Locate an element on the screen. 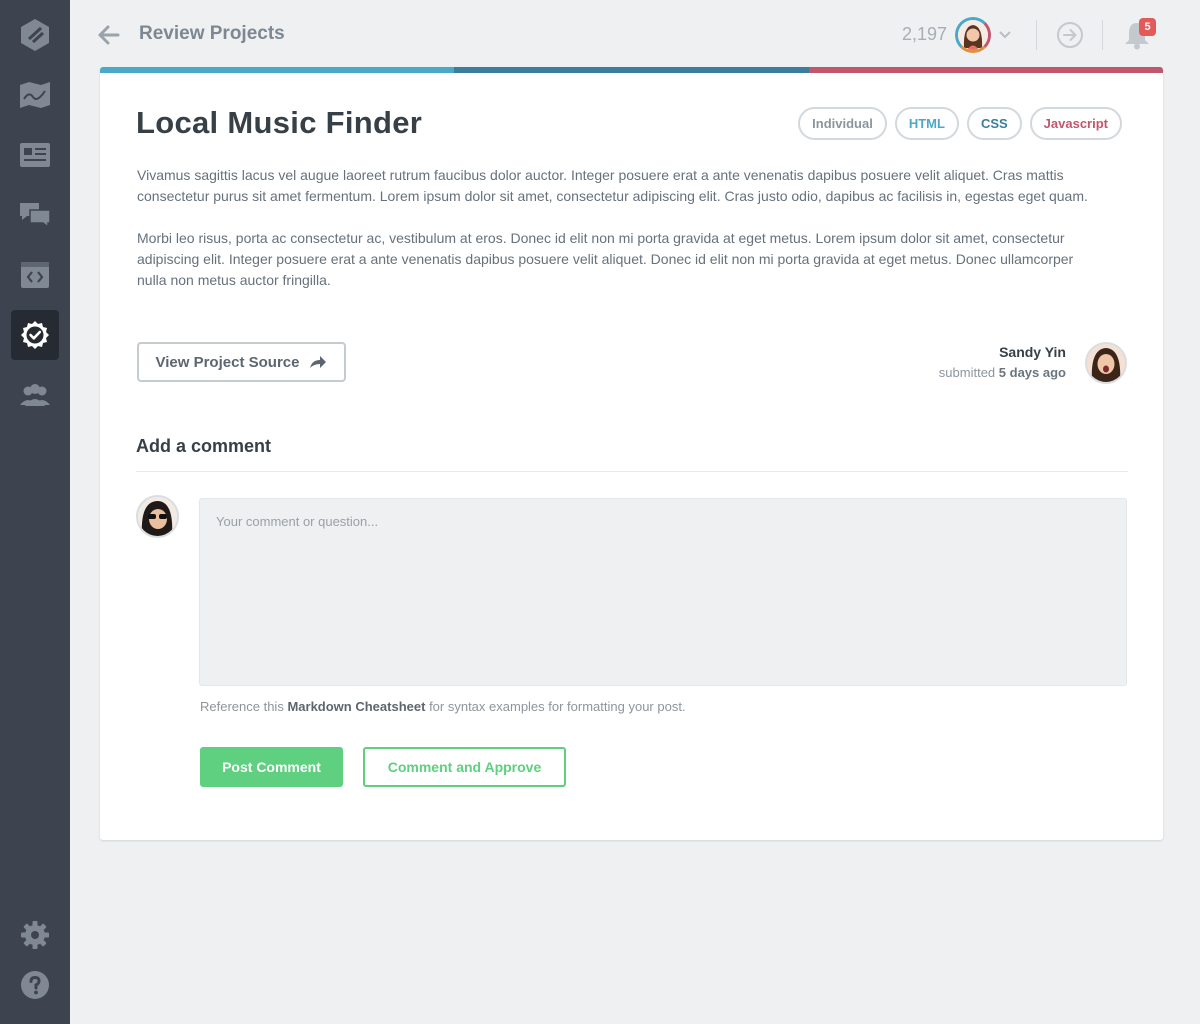 This screenshot has height=1024, width=1200. tag-list: Individual HTML CSS Javascript is located at coordinates (960, 123).